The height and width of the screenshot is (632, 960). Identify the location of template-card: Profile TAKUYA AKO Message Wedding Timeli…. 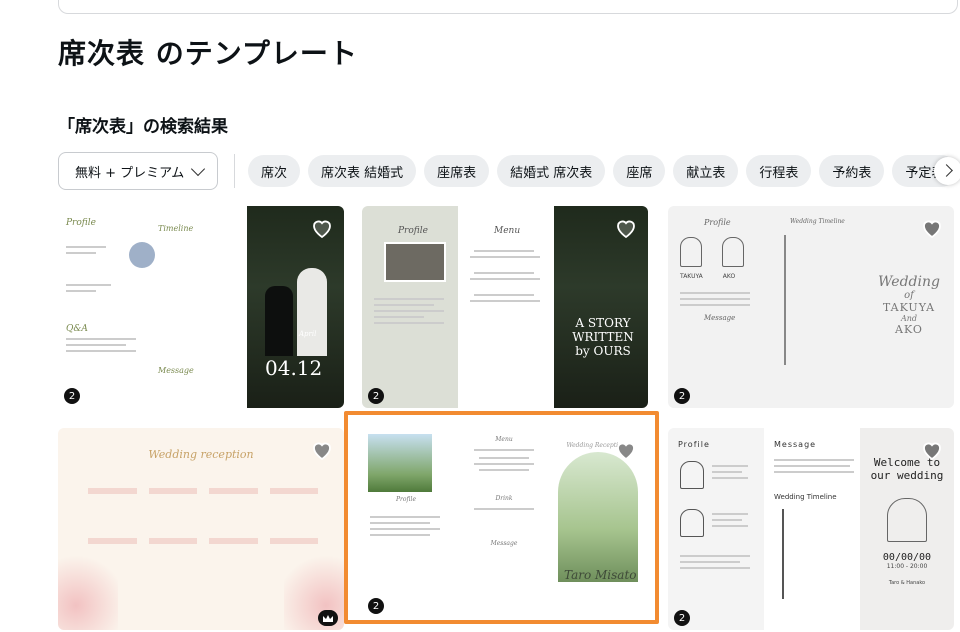
(811, 307).